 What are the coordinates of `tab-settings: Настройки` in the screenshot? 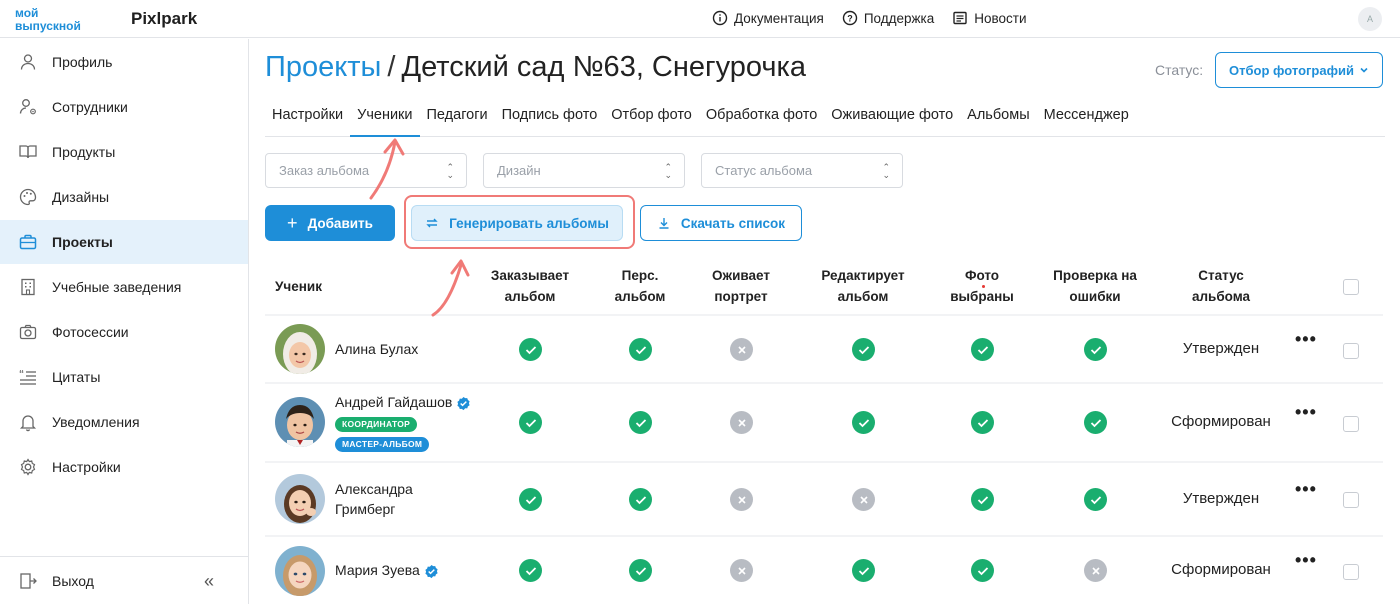 It's located at (307, 118).